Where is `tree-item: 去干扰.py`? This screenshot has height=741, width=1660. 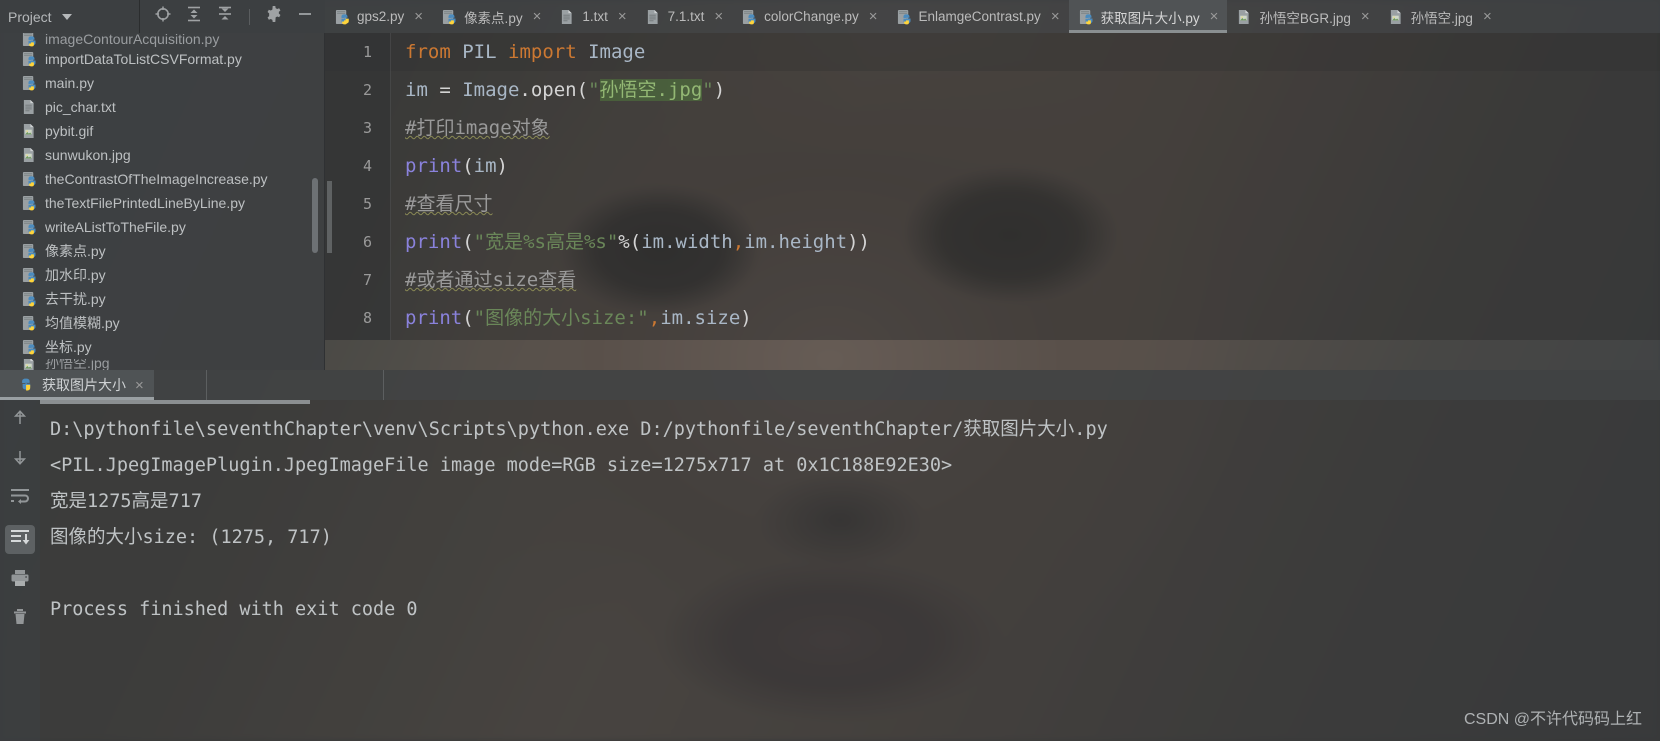
tree-item: 去干扰.py is located at coordinates (162, 299).